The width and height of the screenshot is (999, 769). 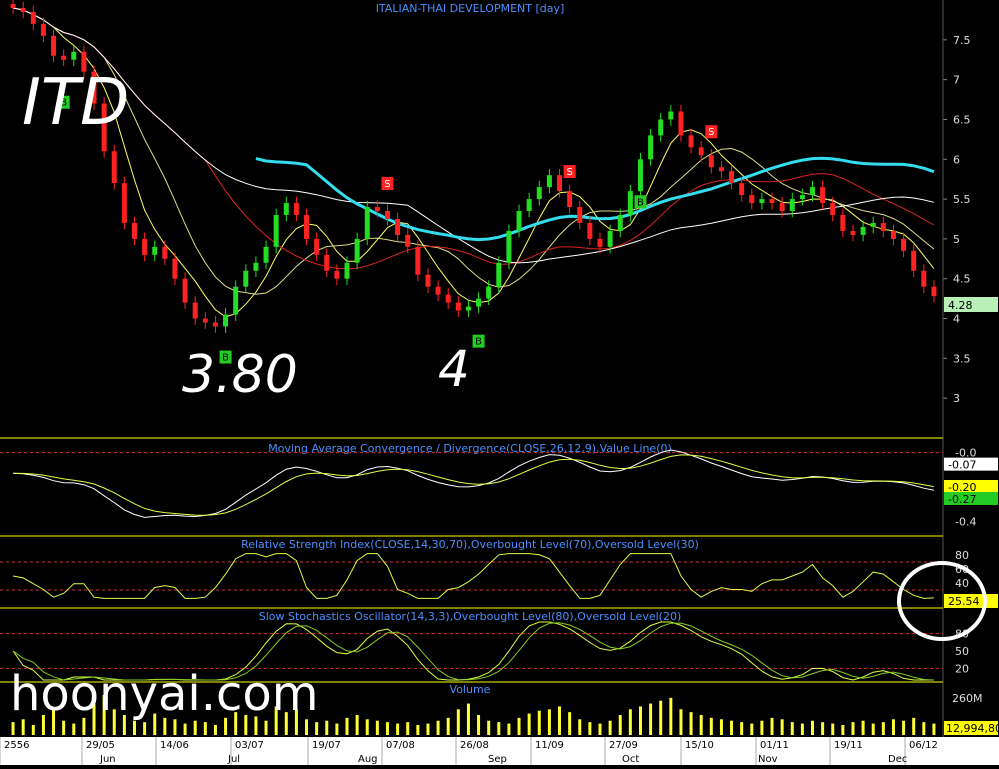 I want to click on month-tick-label: Jul, so click(x=233, y=759).